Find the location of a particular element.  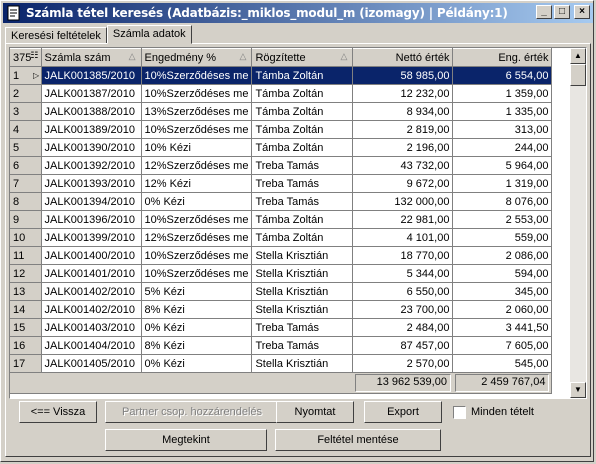

net-value-cell: 2 484,00 is located at coordinates (403, 327).